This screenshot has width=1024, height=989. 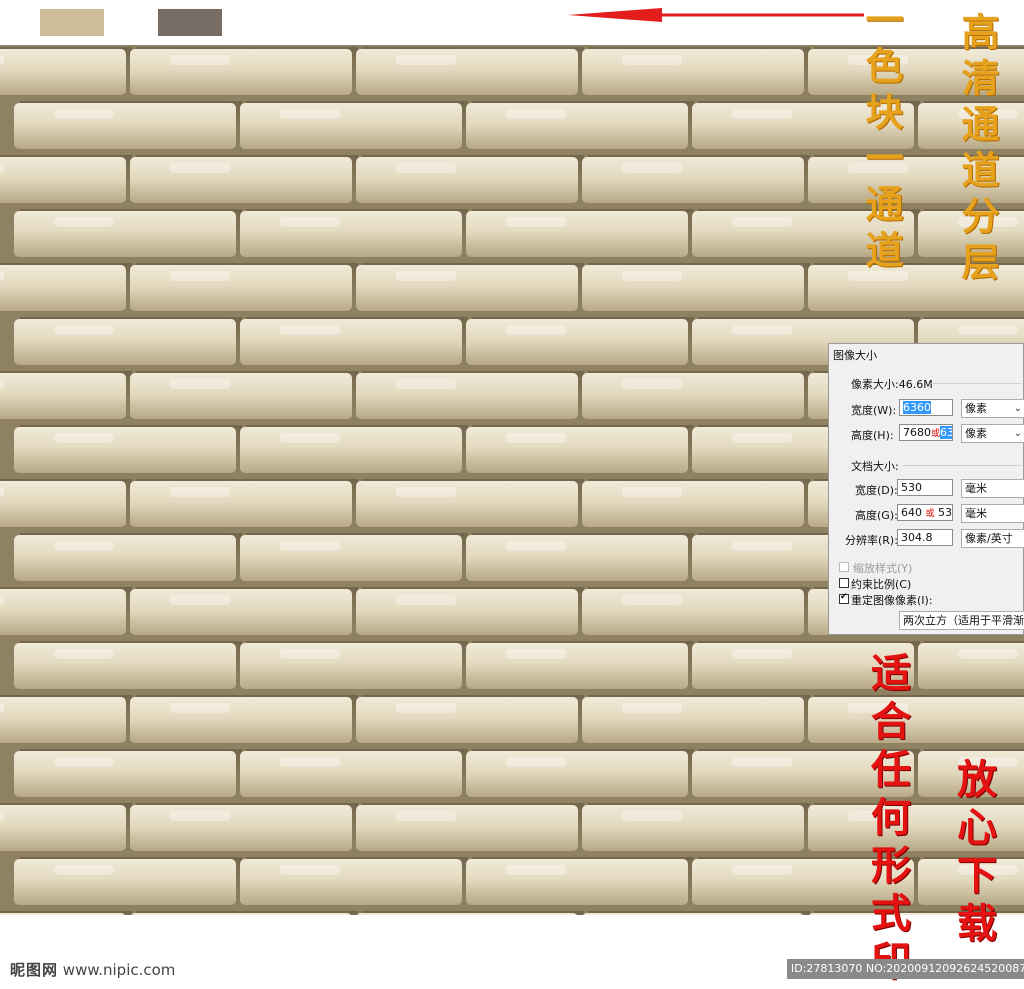 What do you see at coordinates (976, 383) in the screenshot?
I see `pixel-size-separator` at bounding box center [976, 383].